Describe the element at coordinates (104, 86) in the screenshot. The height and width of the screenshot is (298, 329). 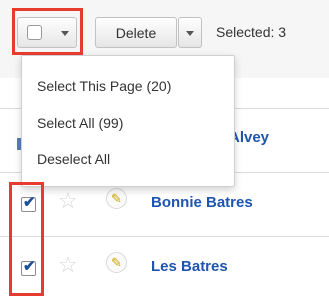
I see `menu-item-select-this-page: Select This Page (20)` at that location.